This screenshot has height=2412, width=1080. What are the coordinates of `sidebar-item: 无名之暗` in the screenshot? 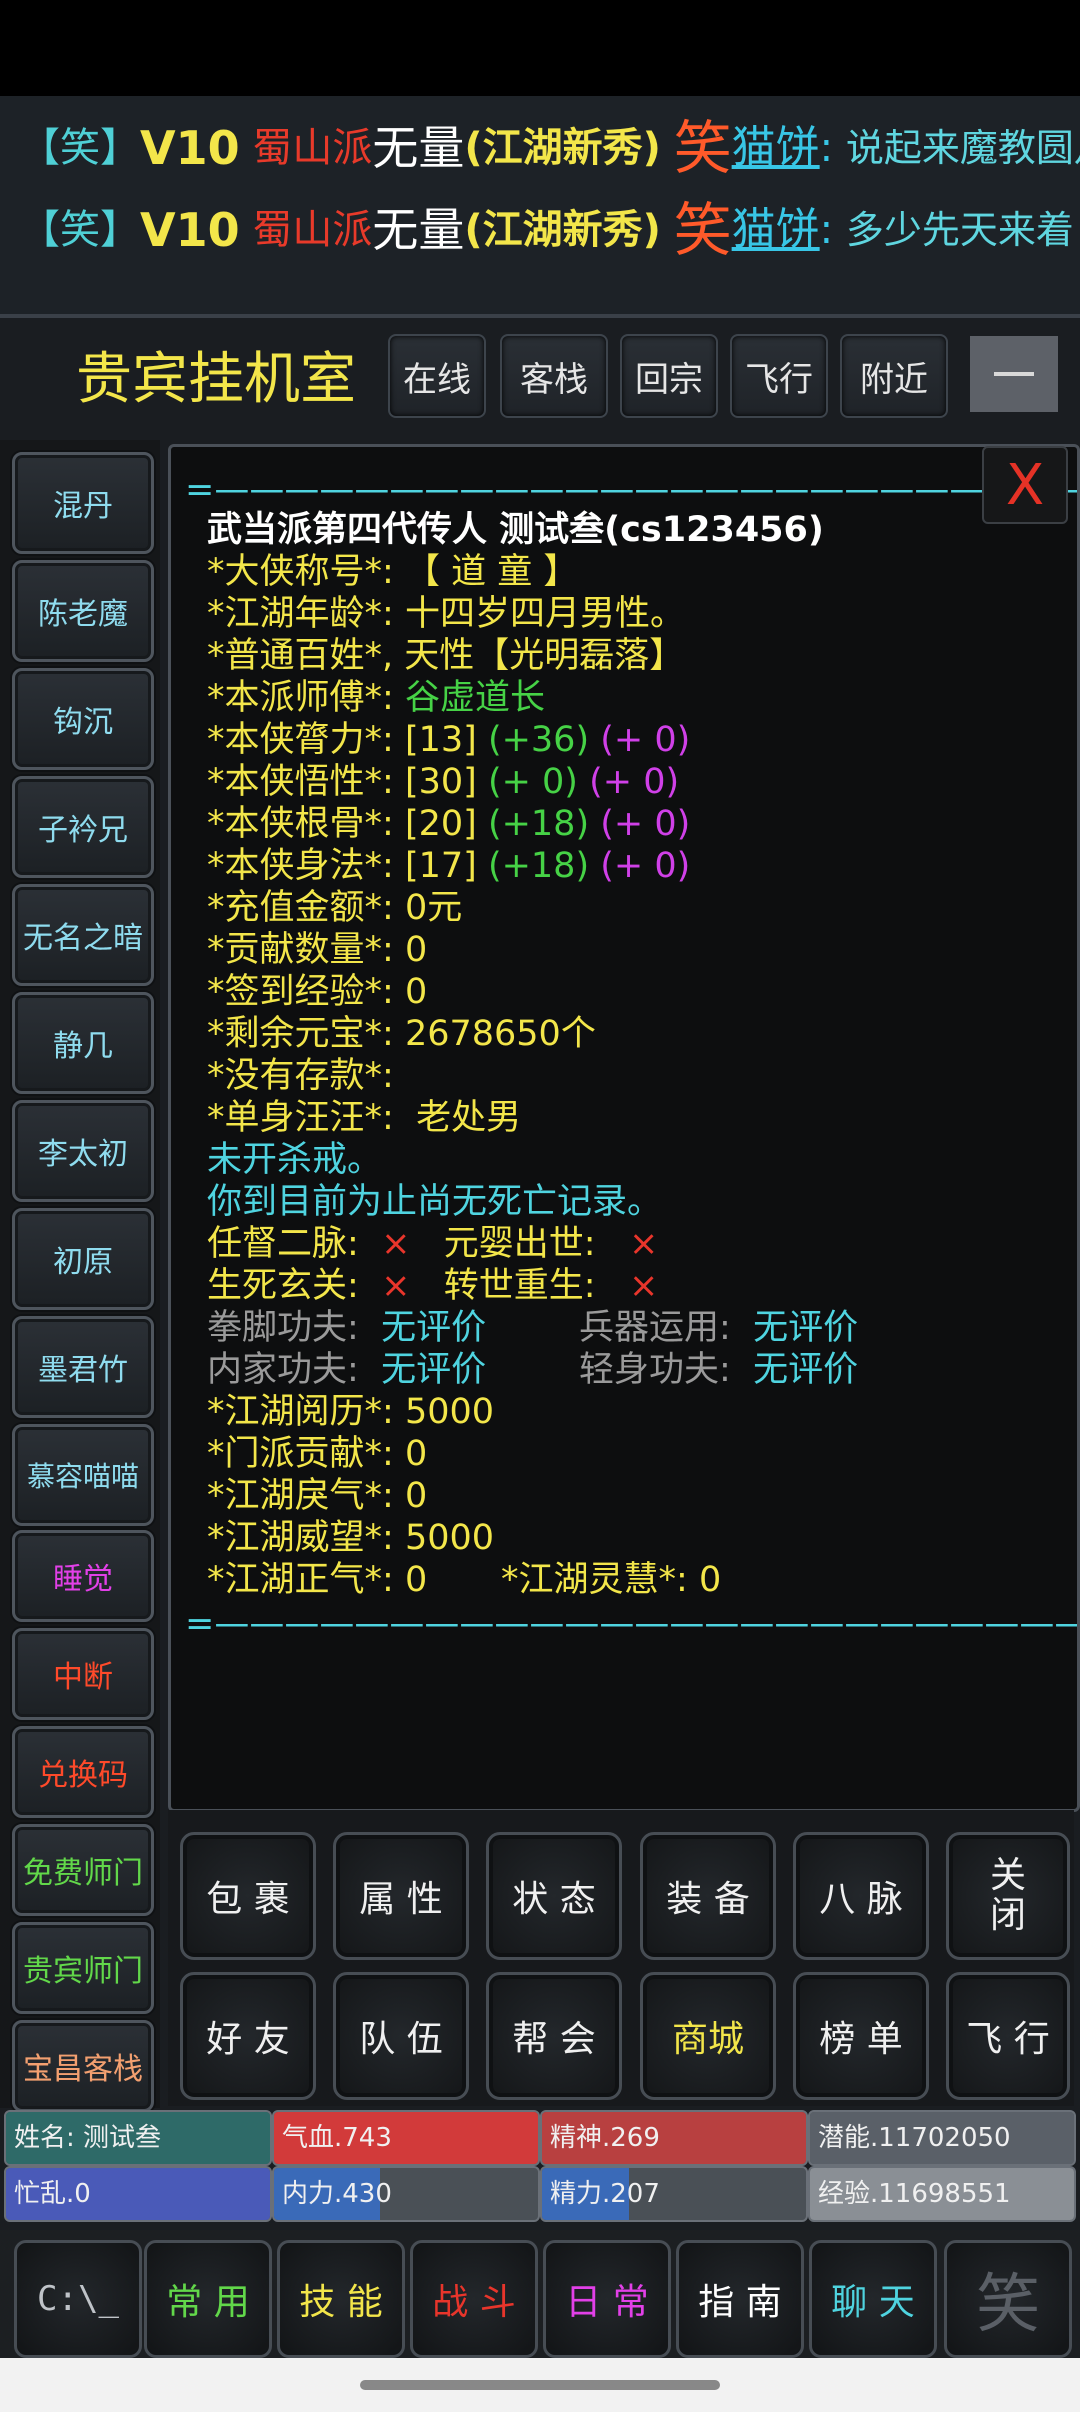 It's located at (83, 935).